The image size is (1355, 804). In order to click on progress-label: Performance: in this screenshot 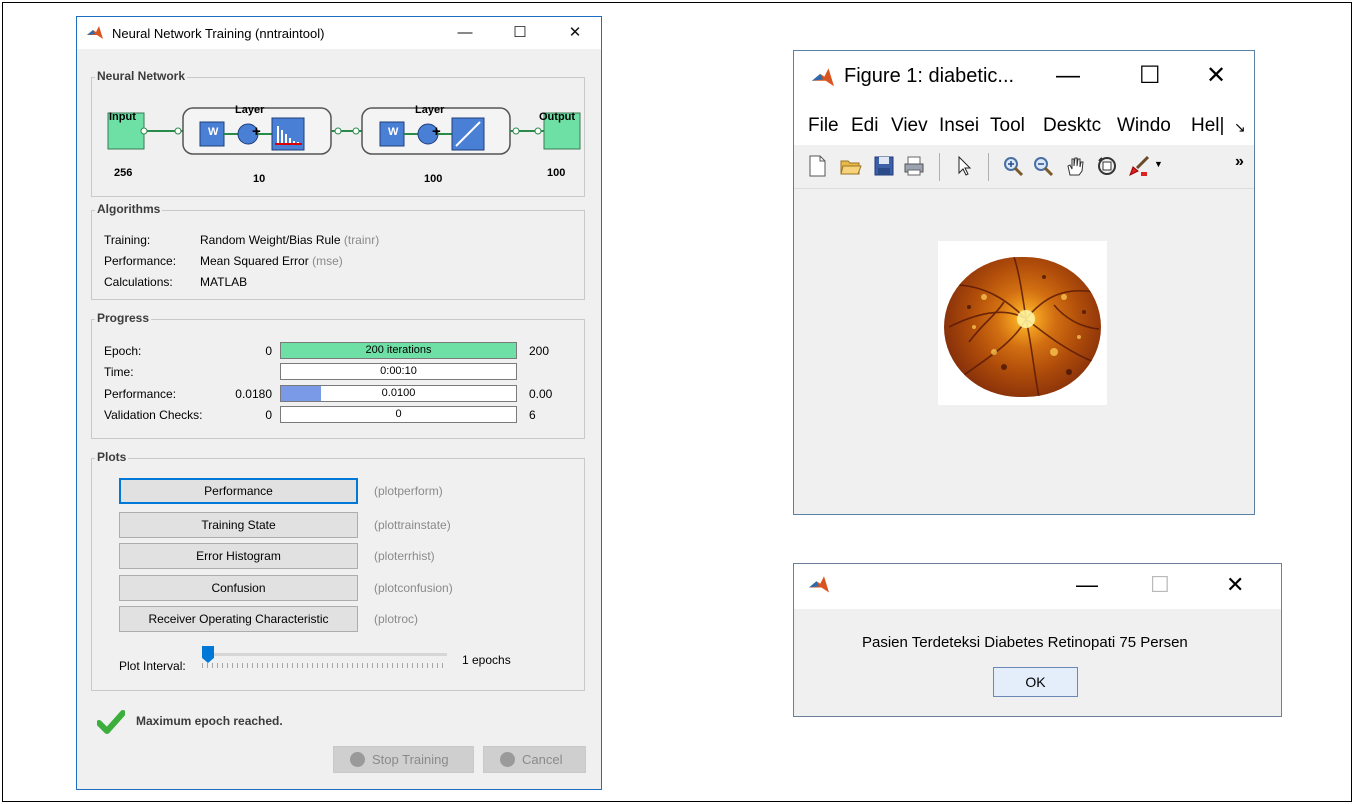, I will do `click(140, 394)`.